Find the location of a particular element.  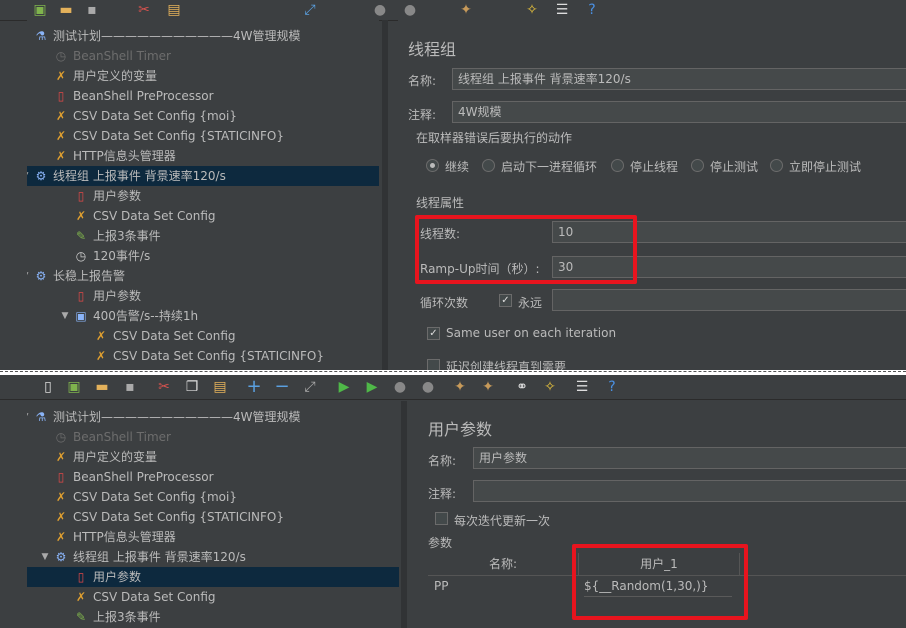

tree-node: ◷ 120事件/s is located at coordinates (203, 256).